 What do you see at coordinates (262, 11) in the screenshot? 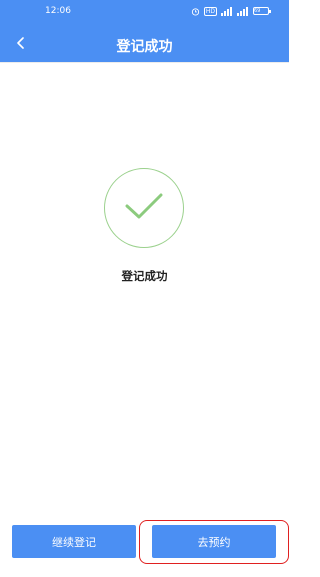
I see `battery-icon: 69` at bounding box center [262, 11].